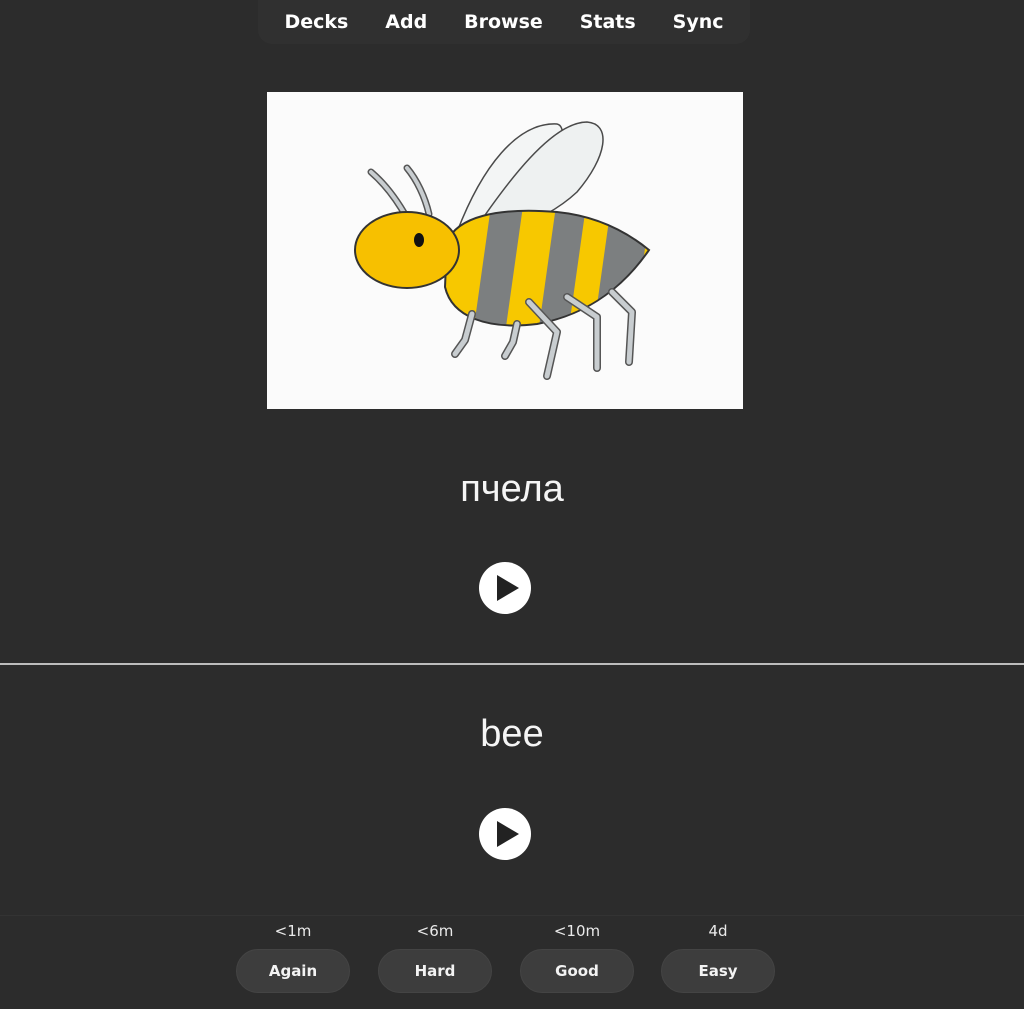  I want to click on front-audio-button, so click(505, 588).